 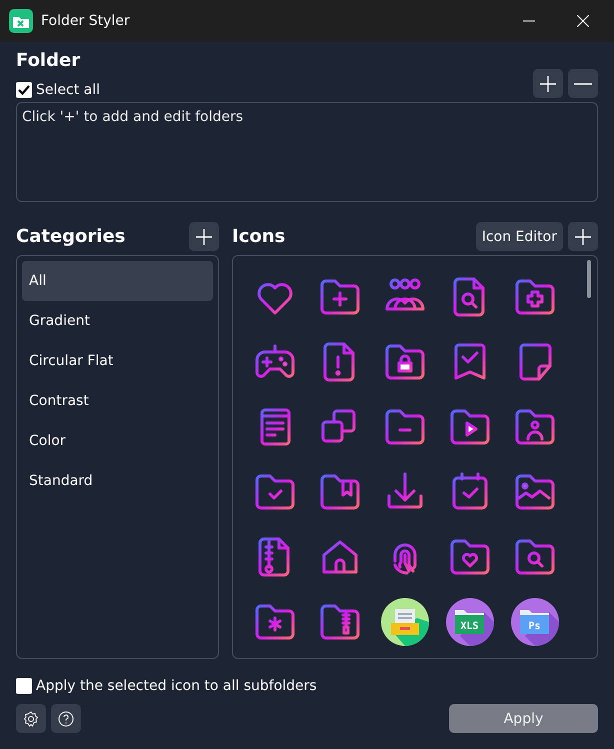 What do you see at coordinates (117, 401) in the screenshot?
I see `category-item: Contrast` at bounding box center [117, 401].